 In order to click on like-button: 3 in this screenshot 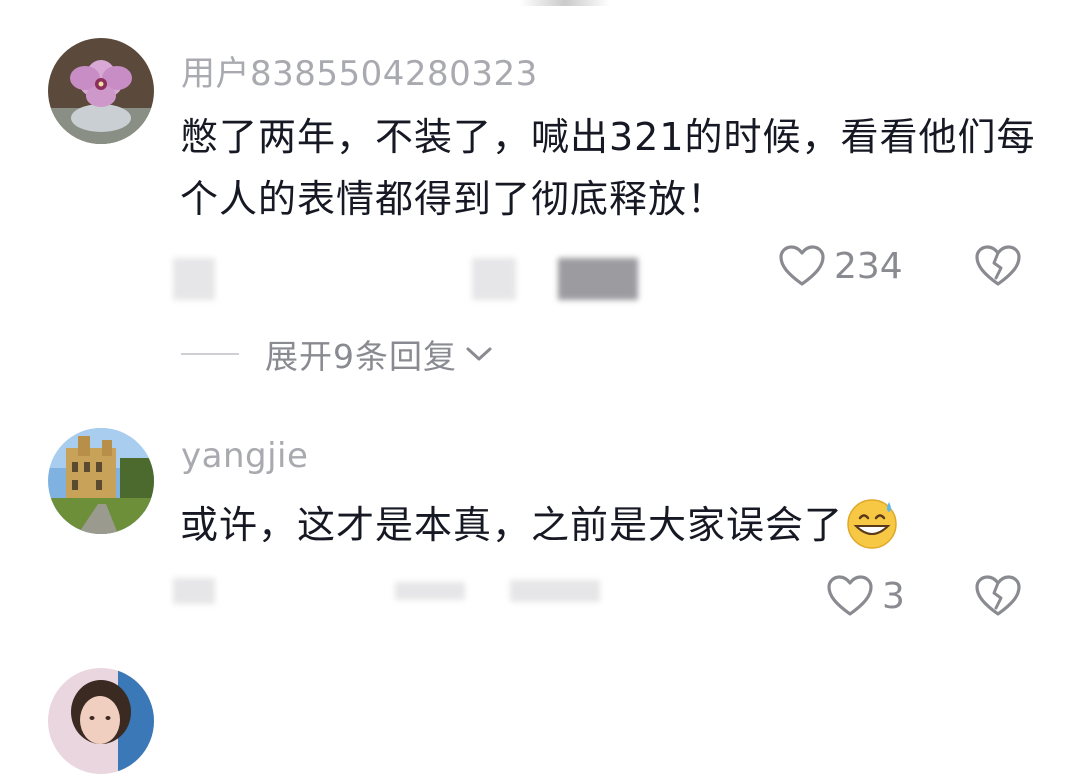, I will do `click(865, 596)`.